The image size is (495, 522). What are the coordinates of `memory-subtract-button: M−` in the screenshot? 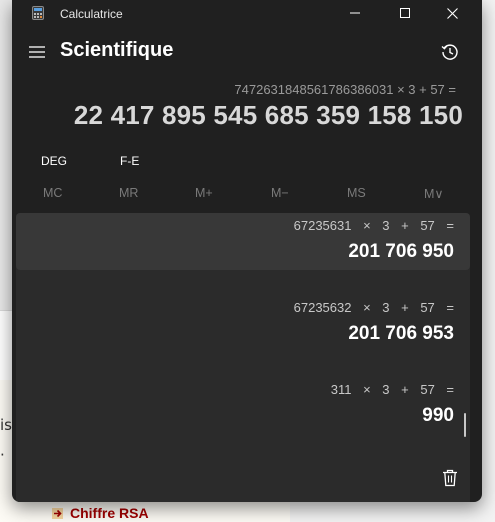 It's located at (280, 193).